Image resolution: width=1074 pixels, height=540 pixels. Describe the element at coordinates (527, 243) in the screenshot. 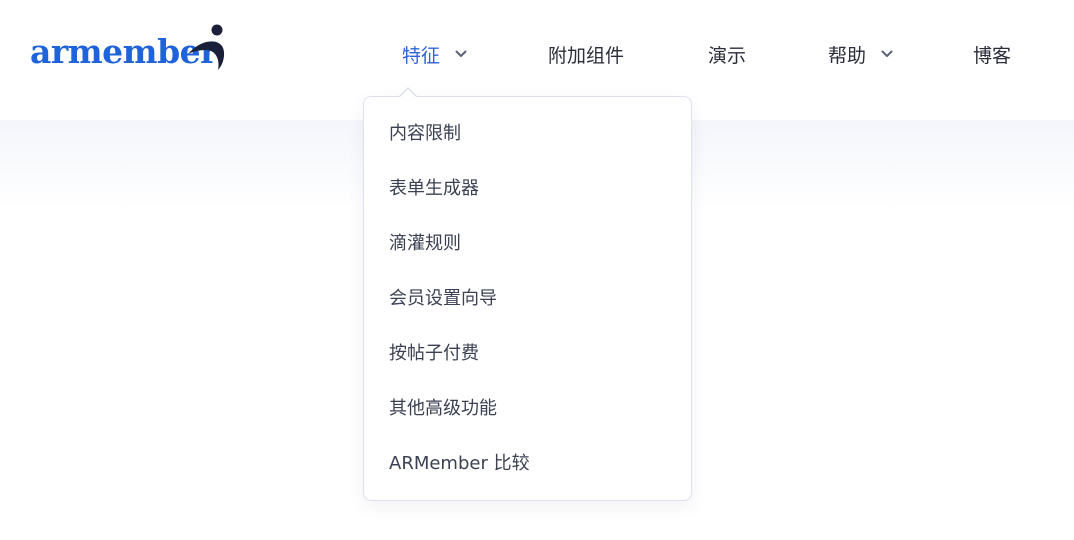

I see `menu-item-drip-rules: 滴灌规则` at that location.